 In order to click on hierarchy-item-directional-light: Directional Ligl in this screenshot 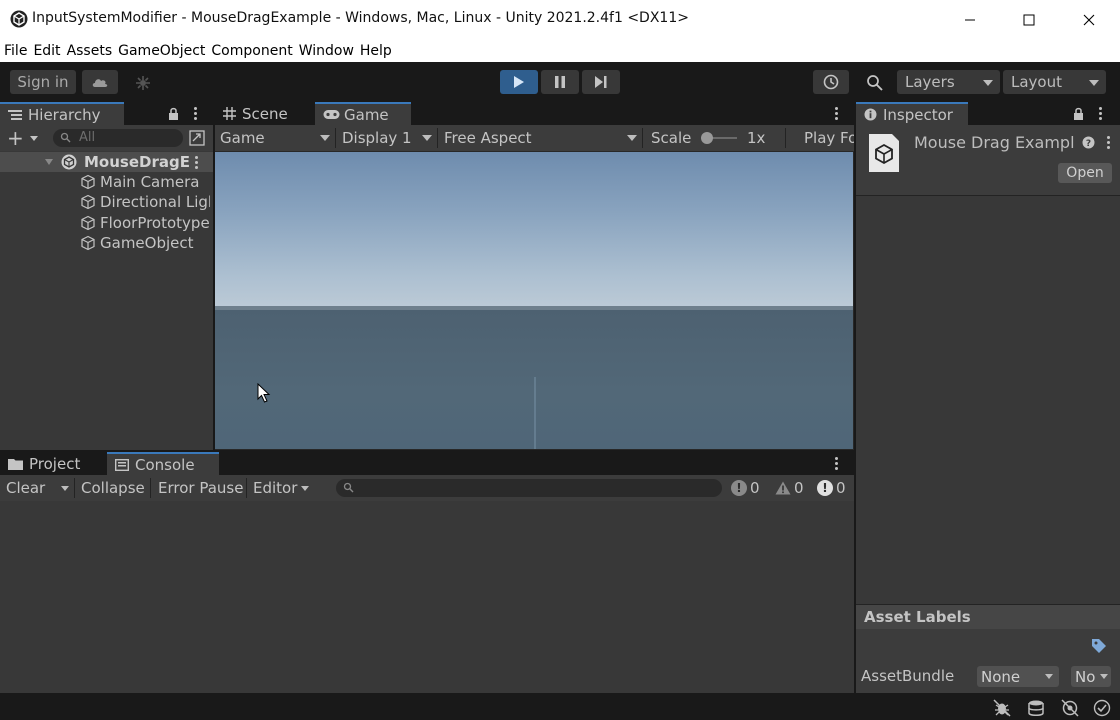, I will do `click(145, 202)`.